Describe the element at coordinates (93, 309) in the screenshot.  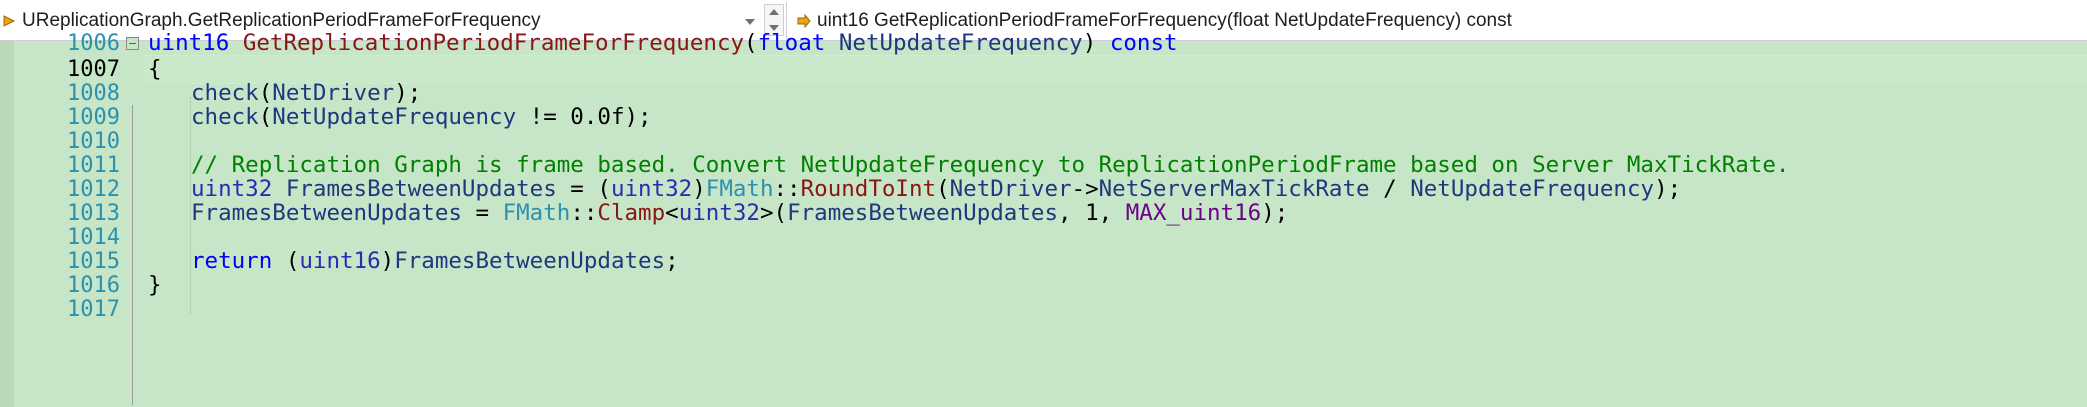
I see `line-number: 1017` at that location.